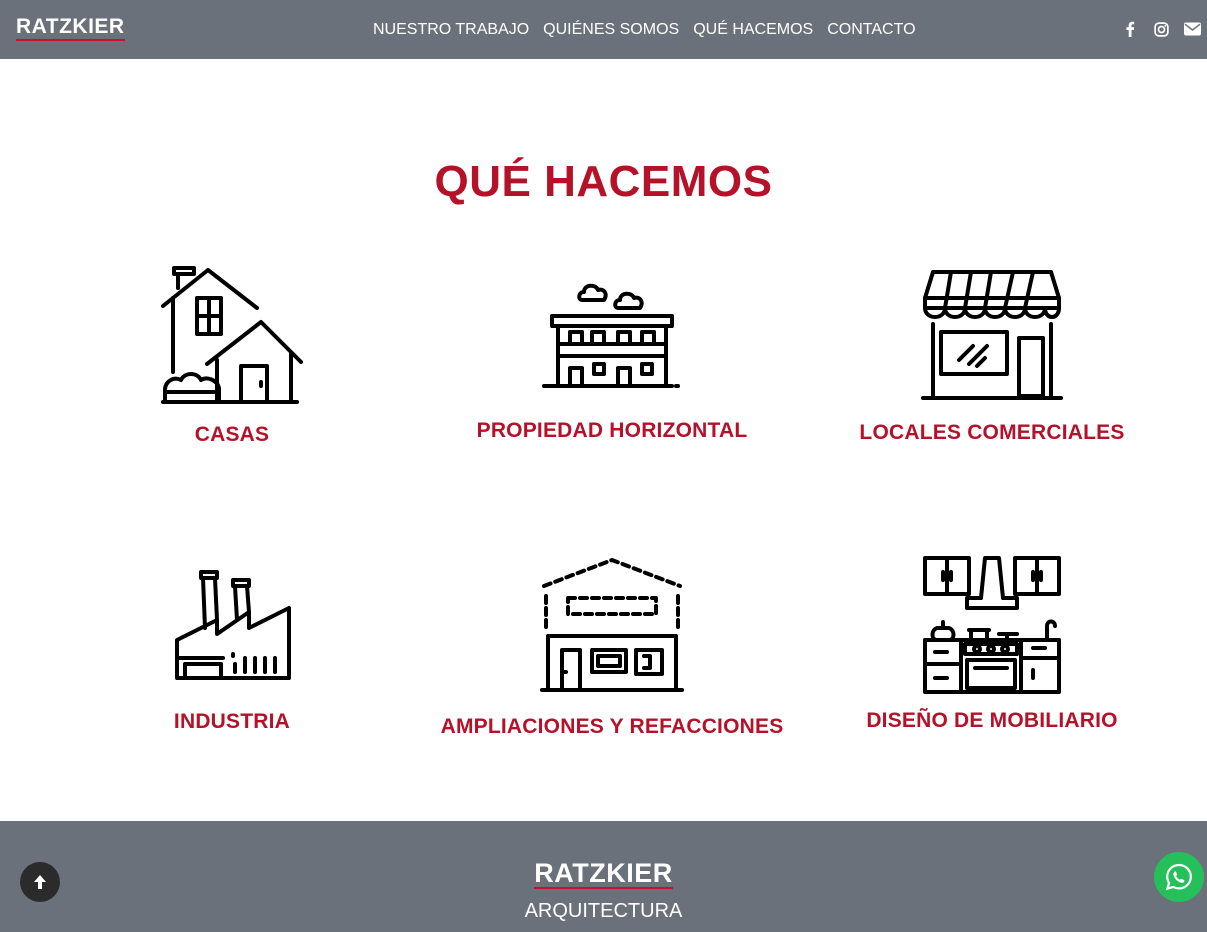 This screenshot has height=932, width=1207. Describe the element at coordinates (611, 335) in the screenshot. I see `apartment-building-icon` at that location.